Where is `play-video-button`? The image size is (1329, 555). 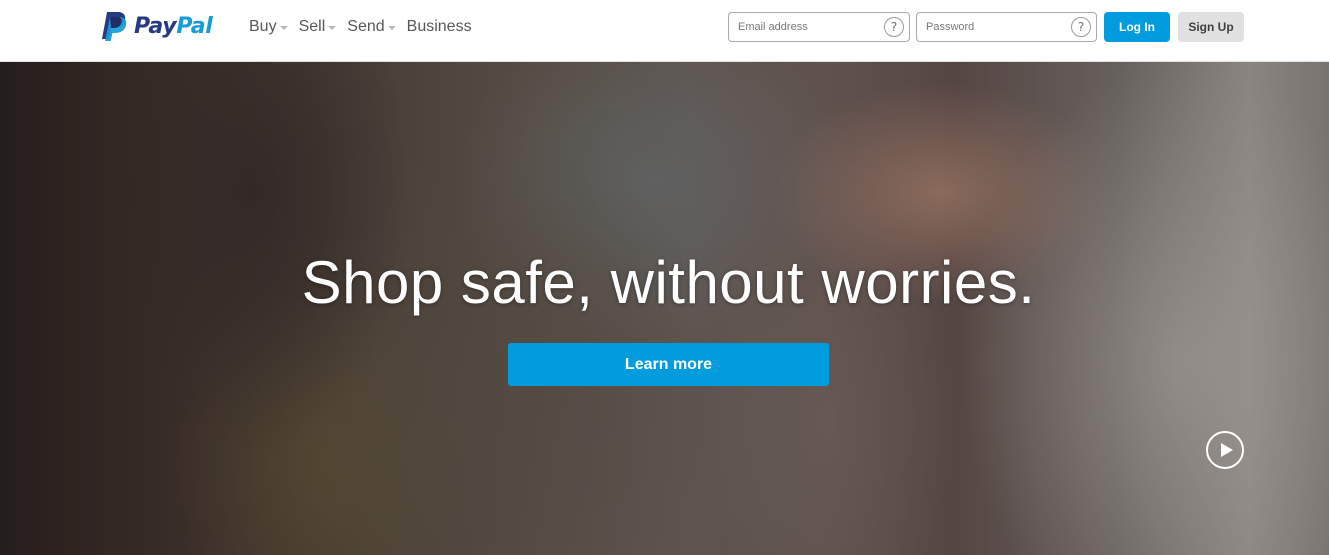 play-video-button is located at coordinates (1225, 450).